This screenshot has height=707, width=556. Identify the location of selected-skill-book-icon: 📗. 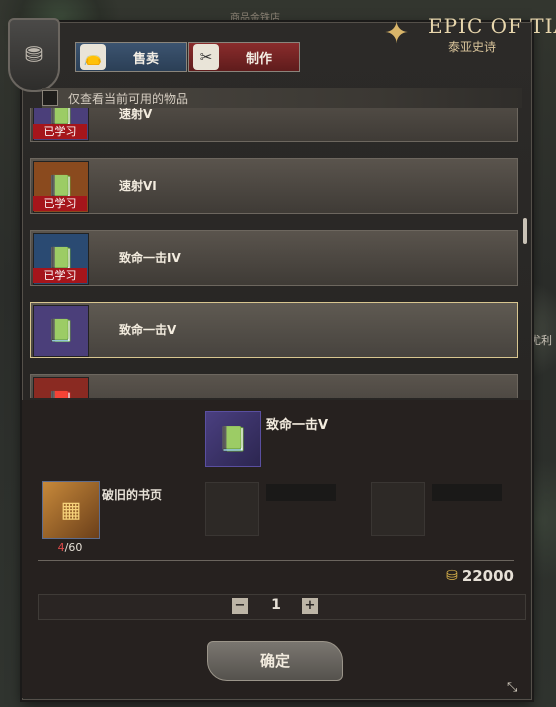
(233, 439).